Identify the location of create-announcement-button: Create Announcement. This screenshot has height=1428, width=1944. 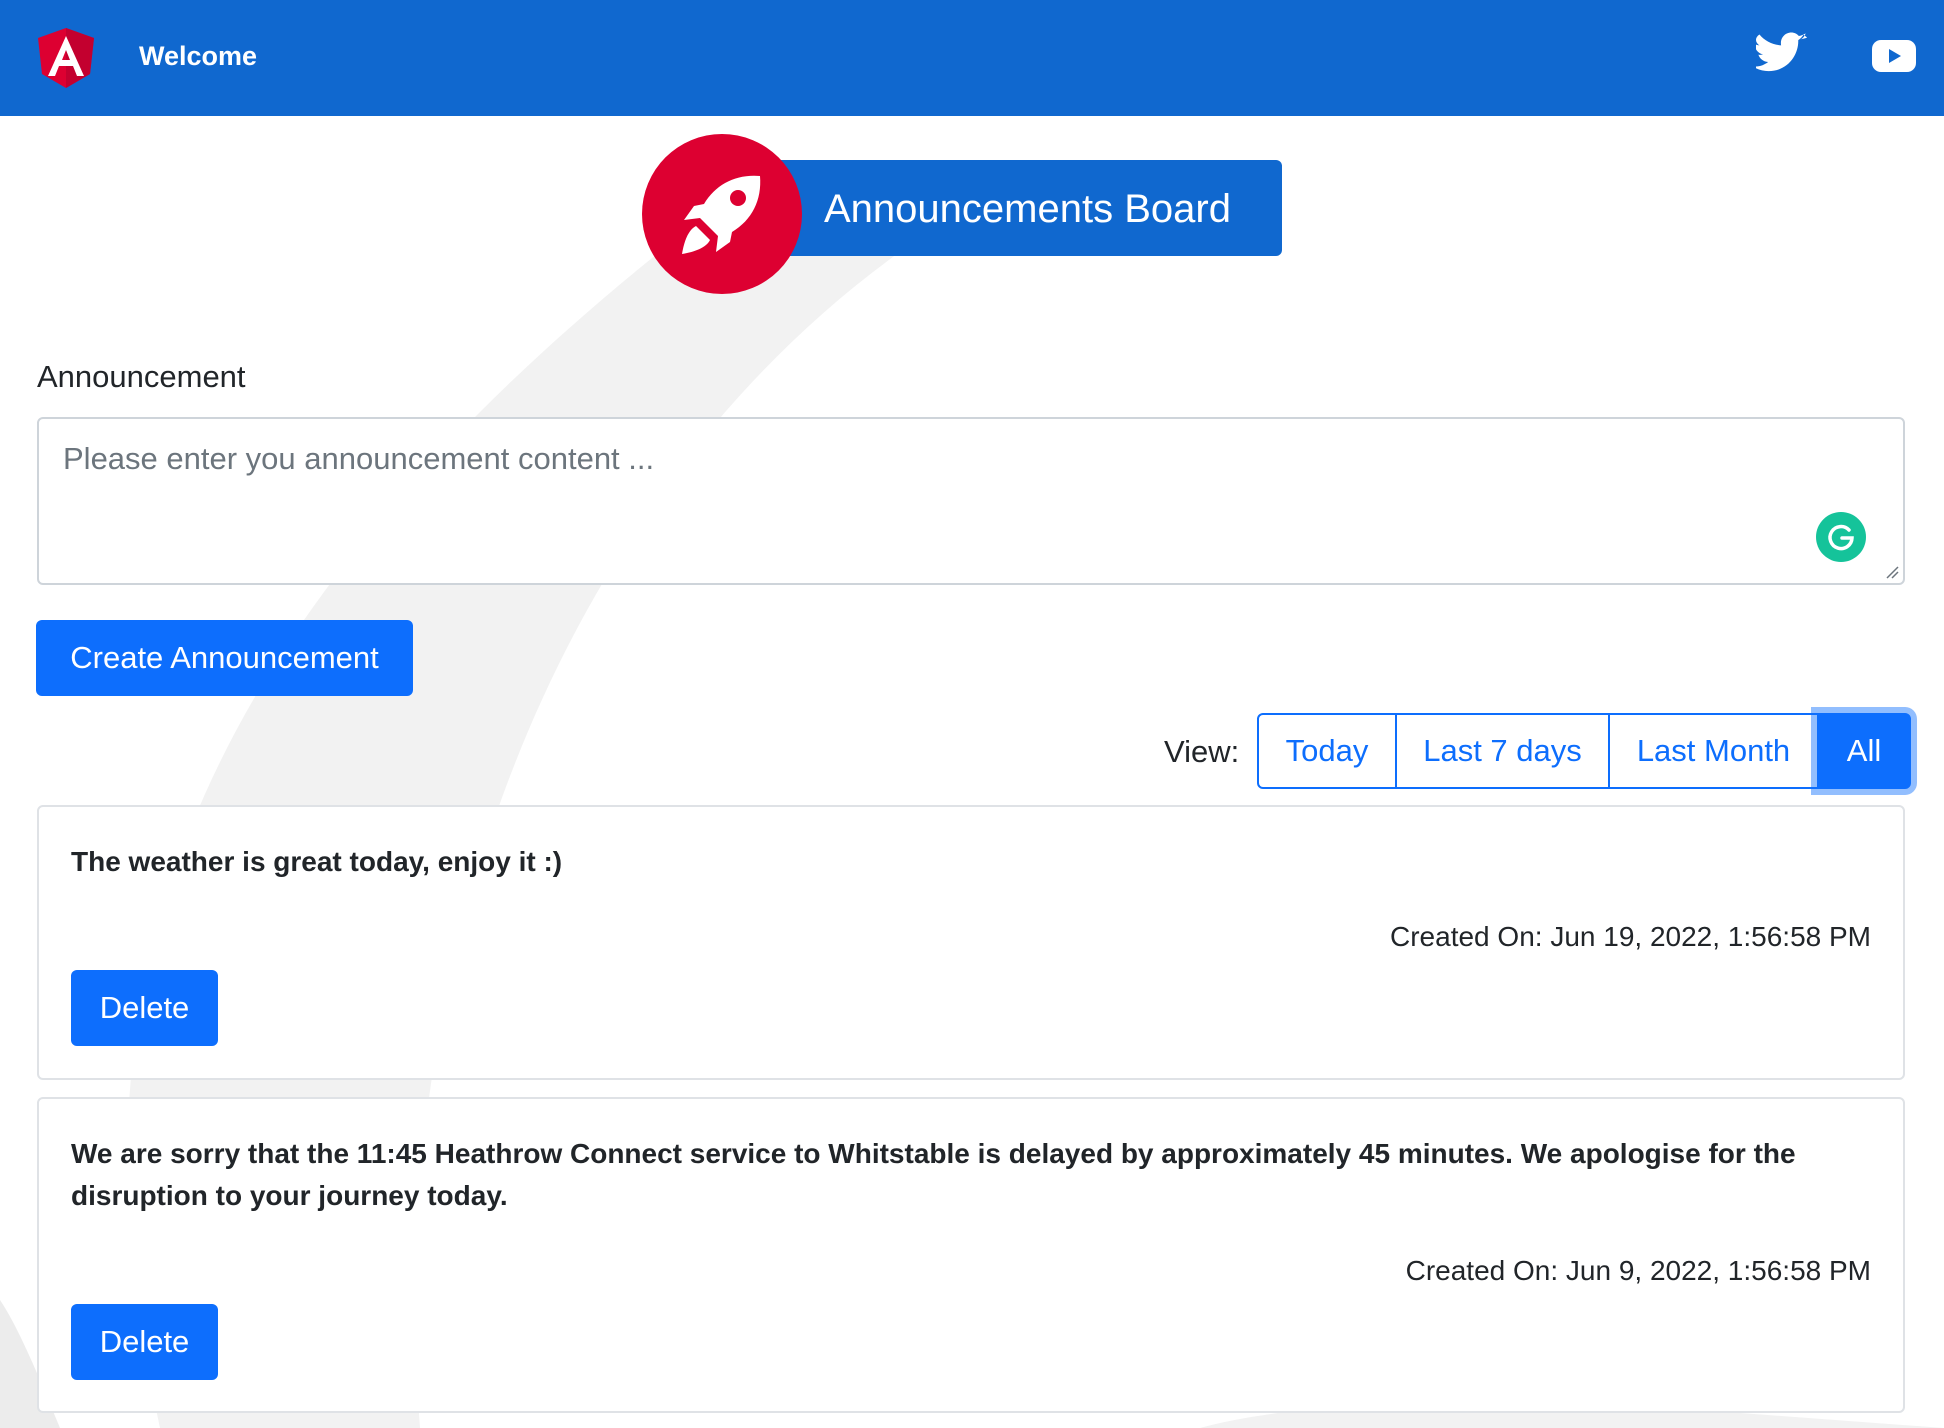
(224, 658).